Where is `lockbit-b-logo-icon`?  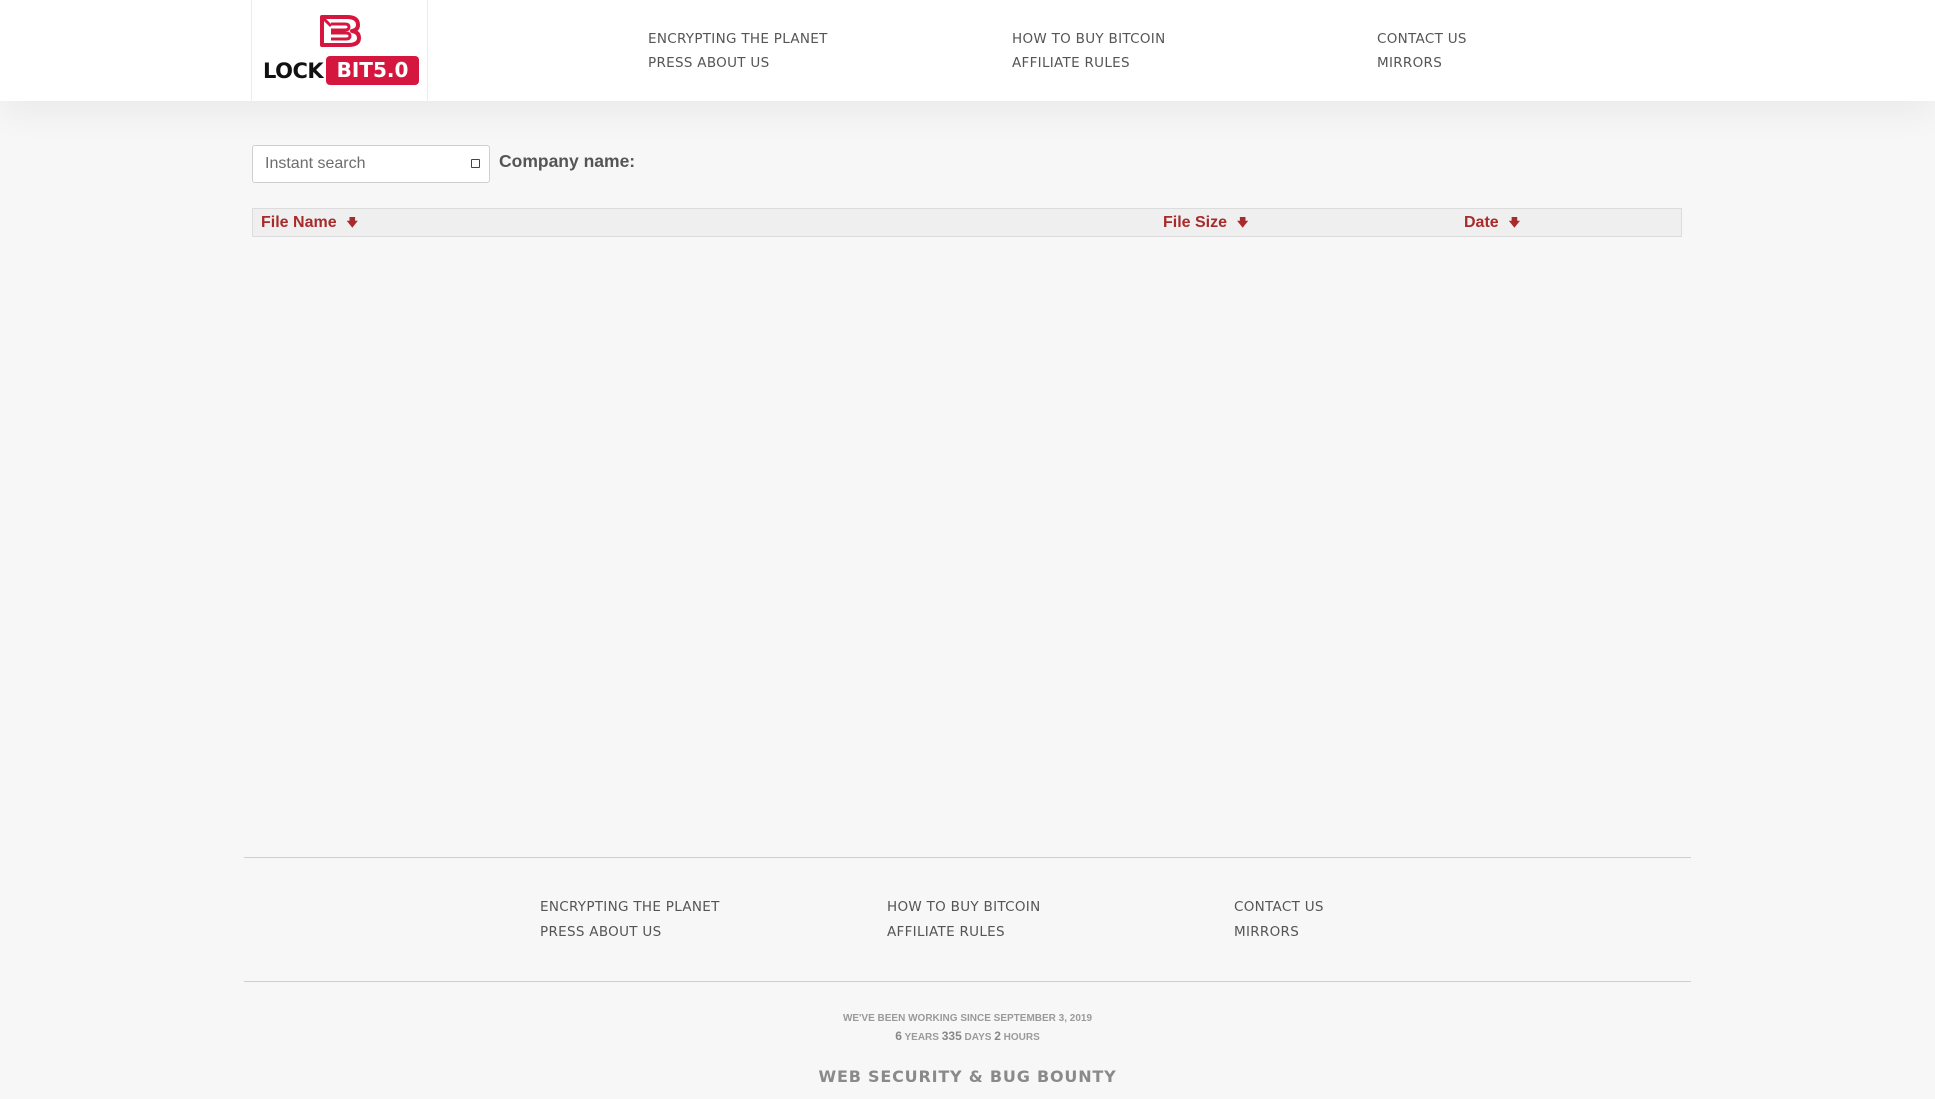
lockbit-b-logo-icon is located at coordinates (340, 31).